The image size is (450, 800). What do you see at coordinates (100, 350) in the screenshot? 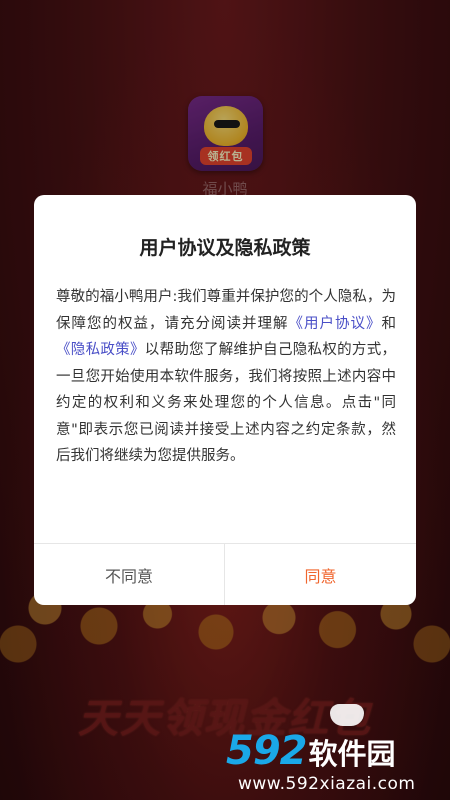
I see `privacy-policy-link: 《隐私政策》` at bounding box center [100, 350].